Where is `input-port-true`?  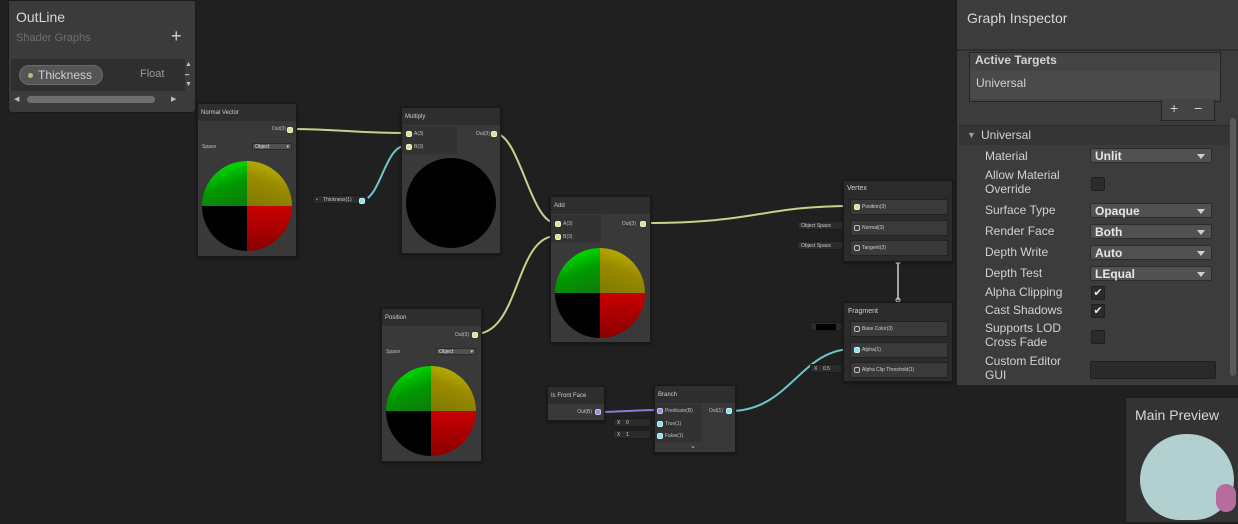 input-port-true is located at coordinates (660, 424).